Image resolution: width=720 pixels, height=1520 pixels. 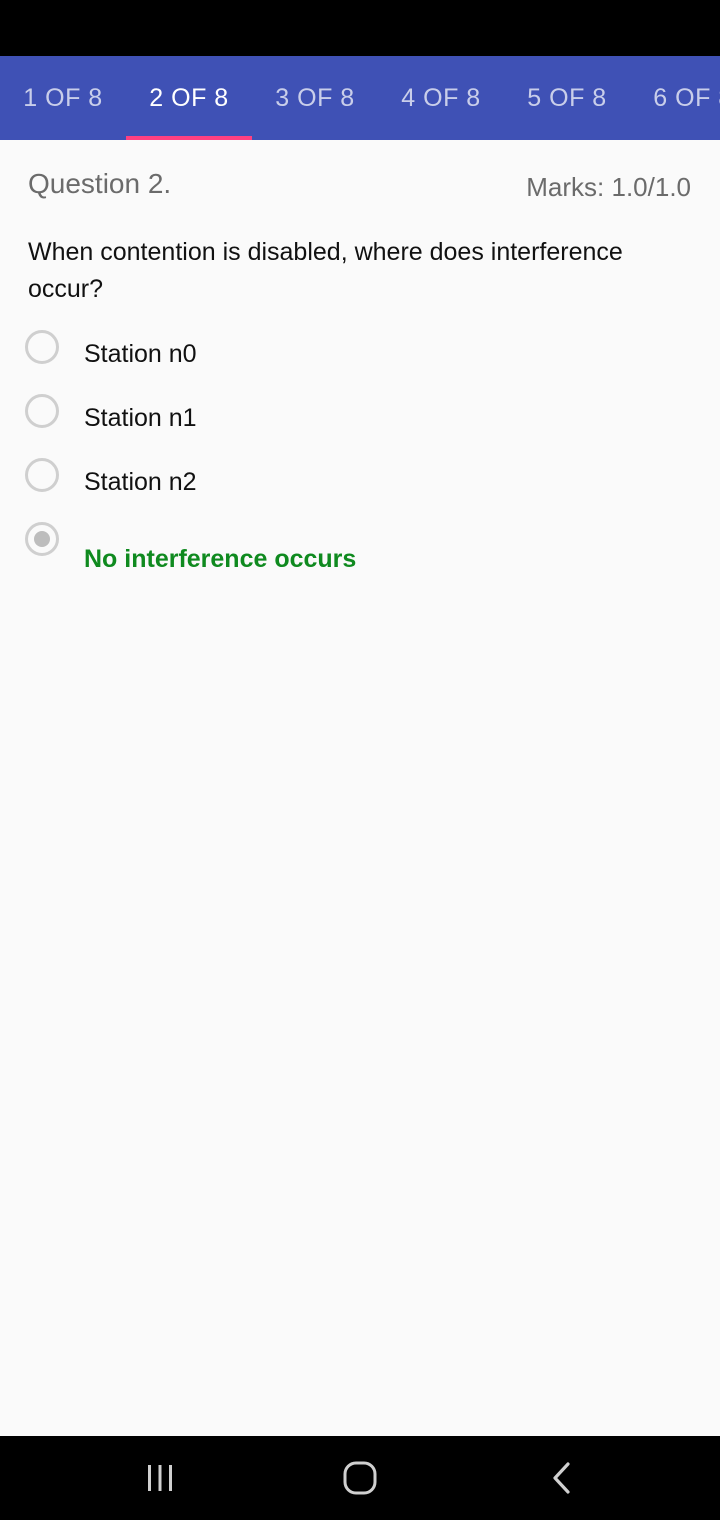 I want to click on recents-icon, so click(x=160, y=1478).